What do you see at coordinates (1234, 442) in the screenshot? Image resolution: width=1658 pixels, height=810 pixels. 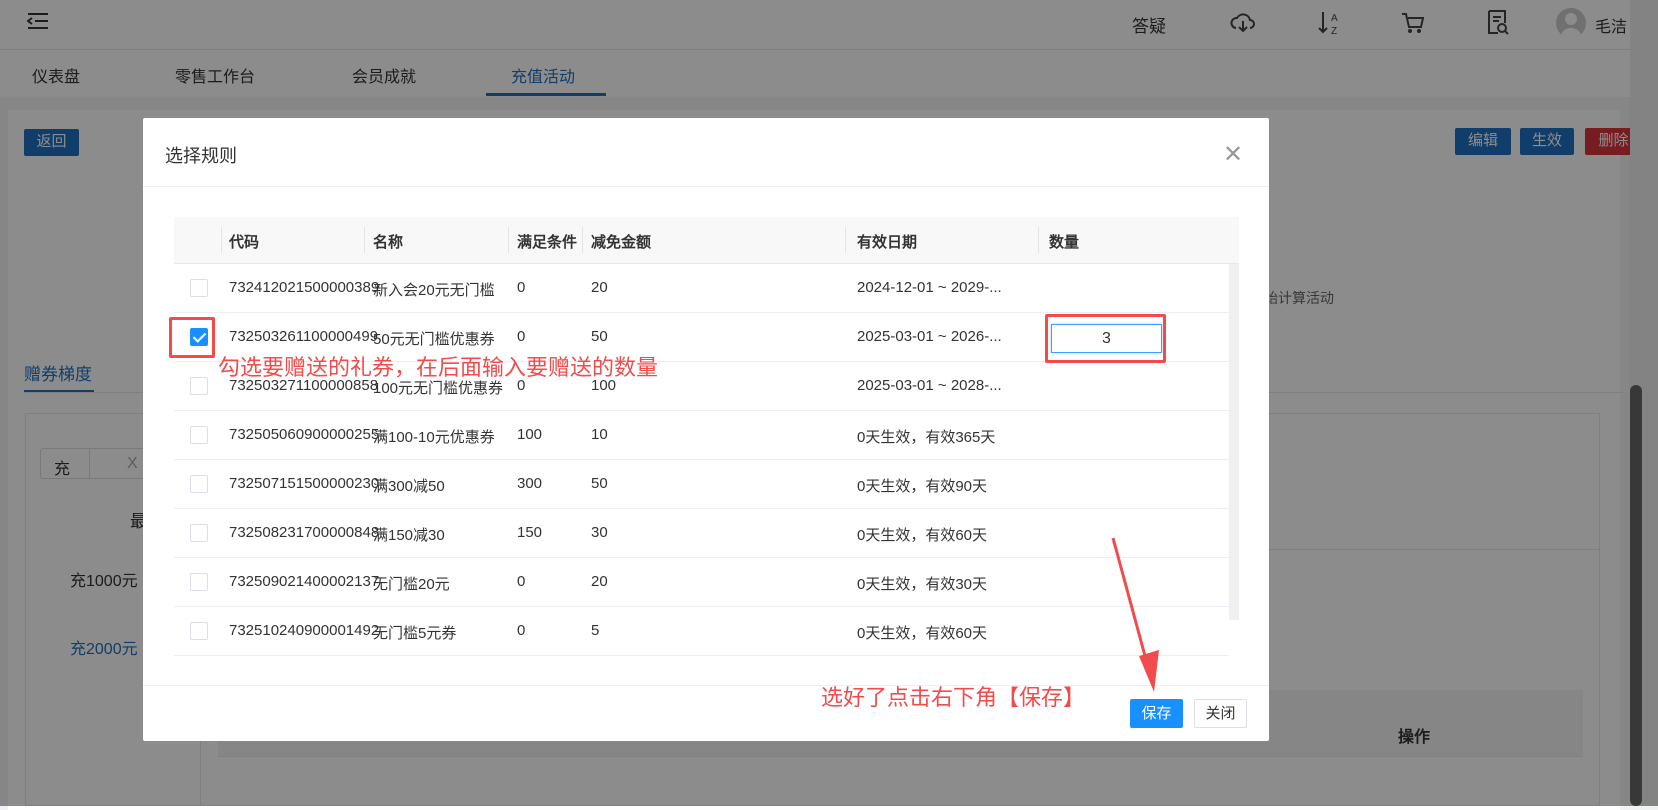 I see `table-scrollbar` at bounding box center [1234, 442].